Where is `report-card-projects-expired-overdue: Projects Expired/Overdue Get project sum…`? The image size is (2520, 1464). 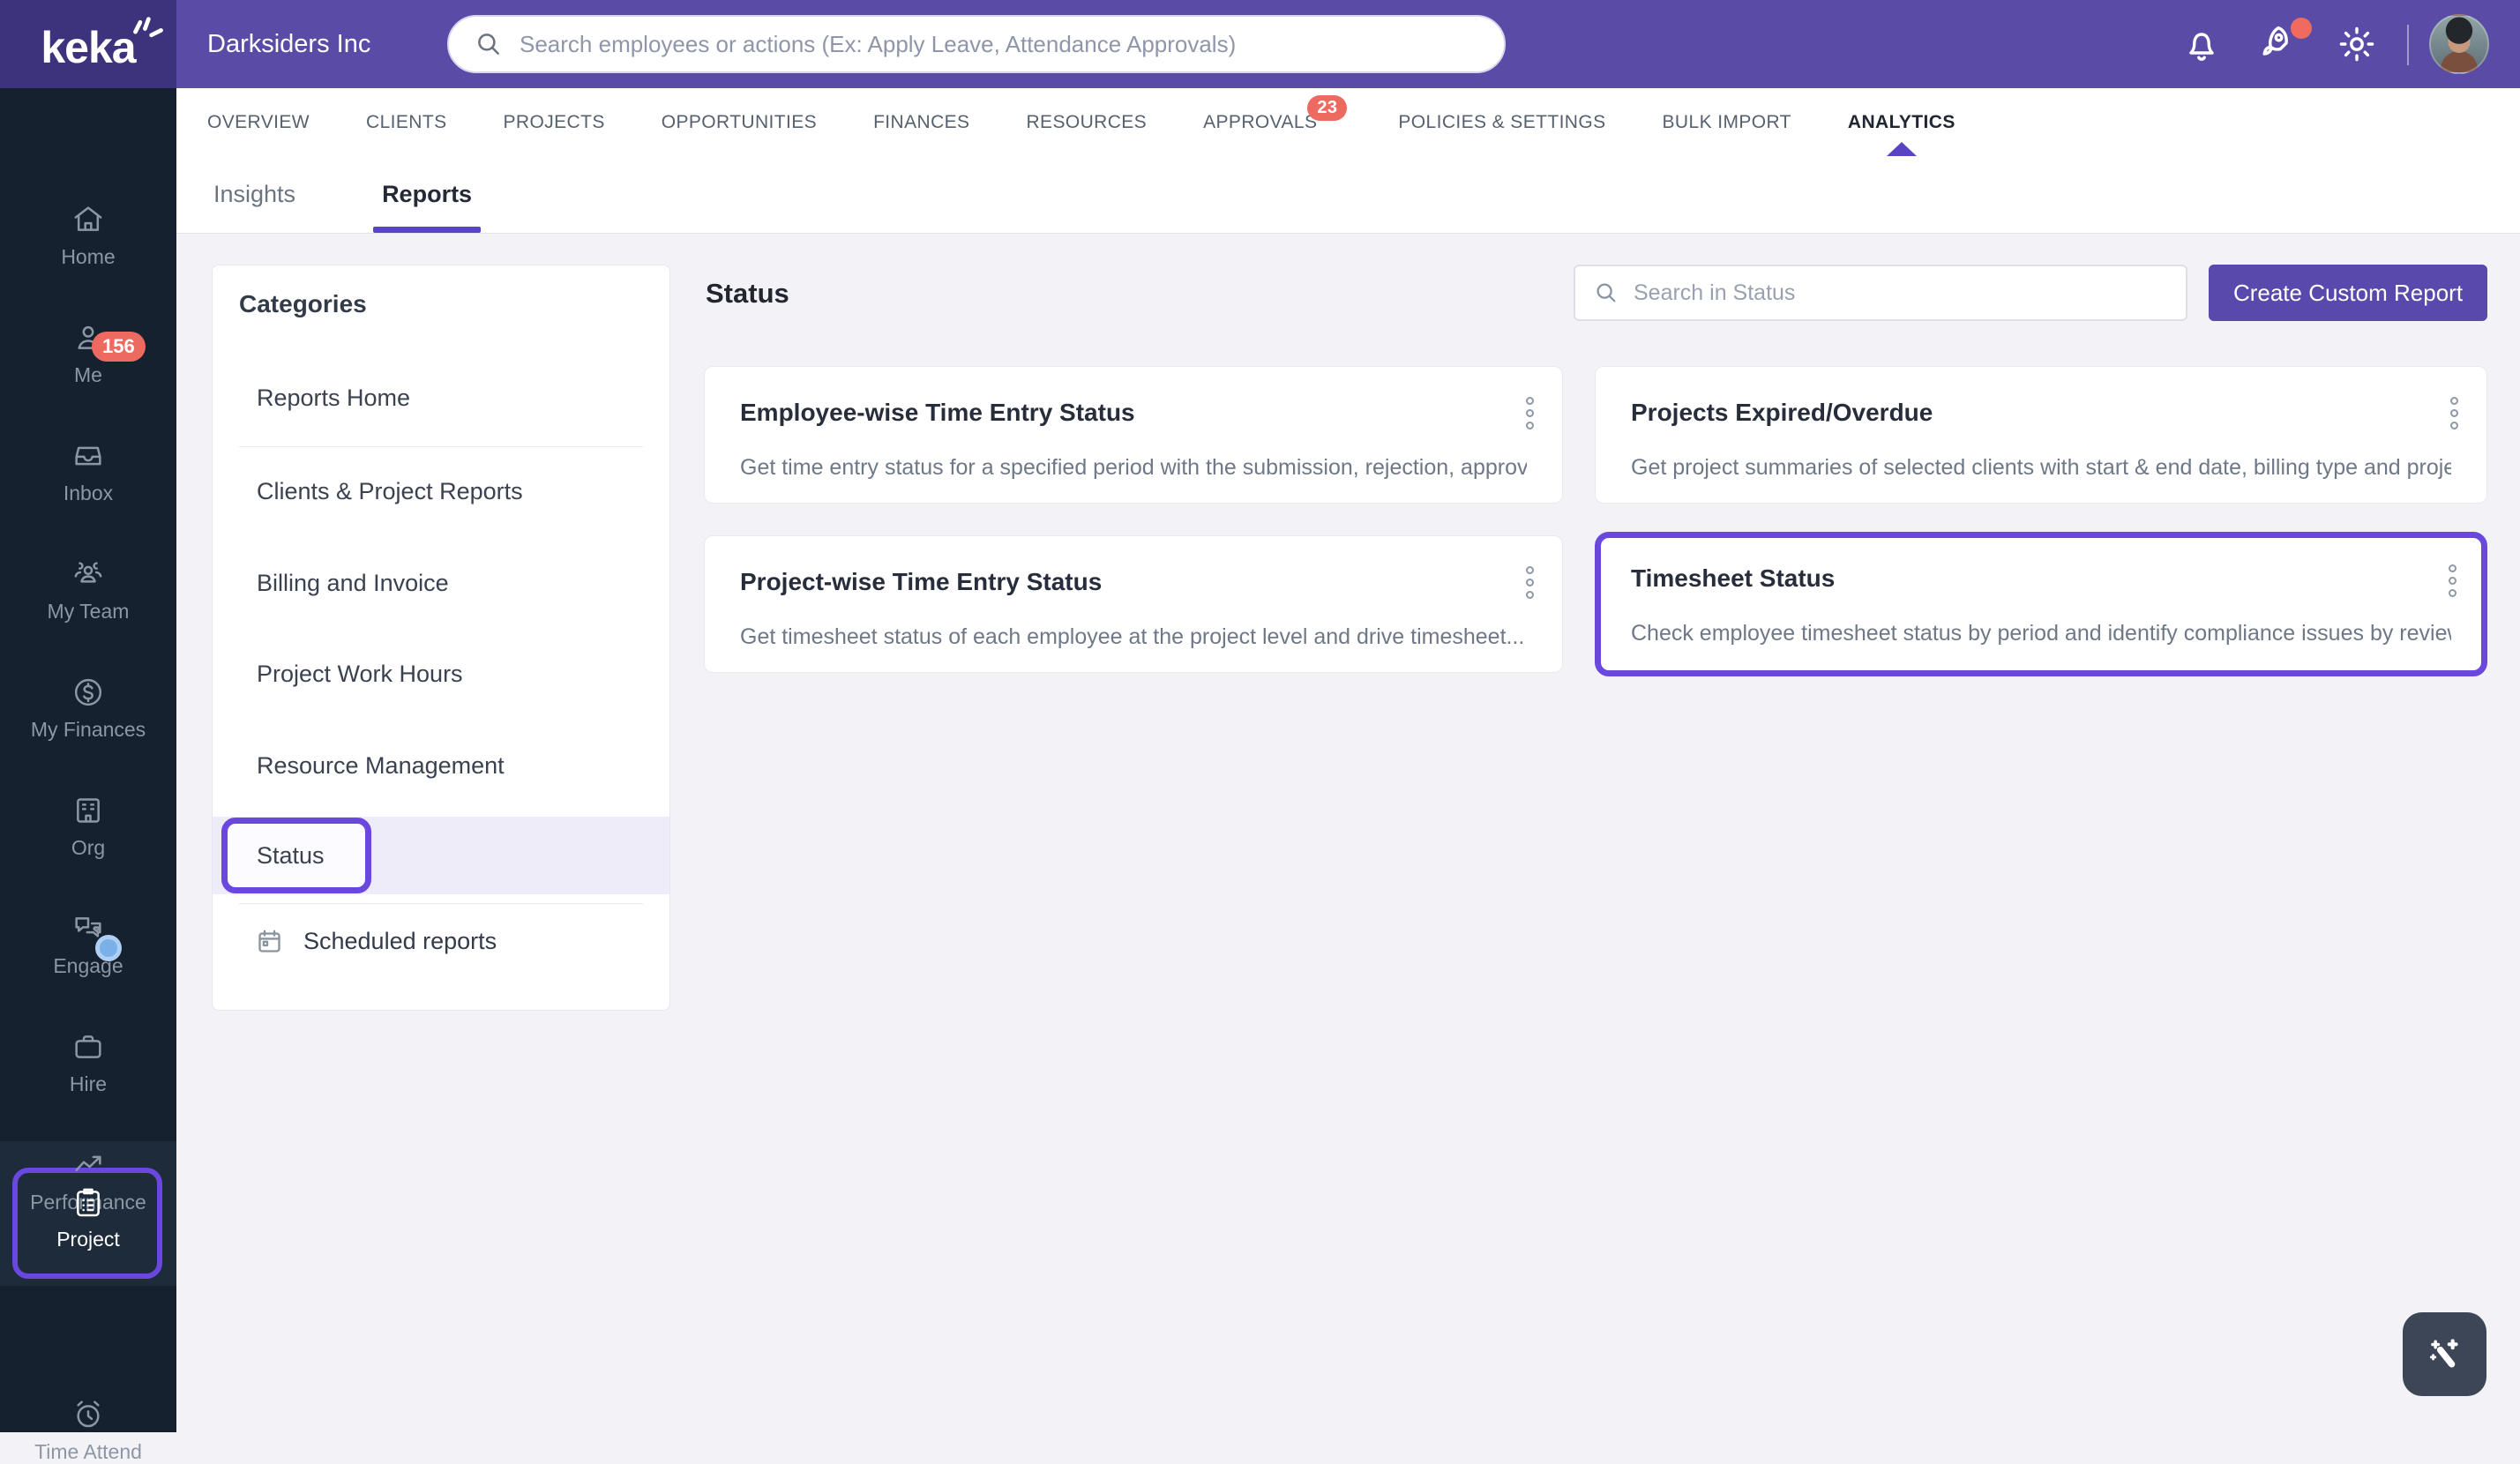
report-card-projects-expired-overdue: Projects Expired/Overdue Get project sum… is located at coordinates (2041, 435).